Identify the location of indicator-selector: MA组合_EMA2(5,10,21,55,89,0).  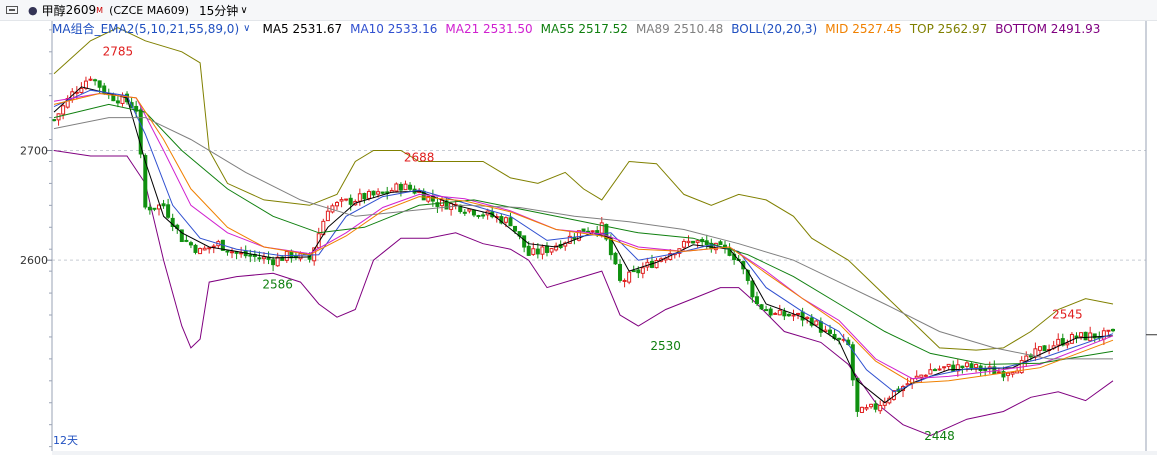
(145, 28).